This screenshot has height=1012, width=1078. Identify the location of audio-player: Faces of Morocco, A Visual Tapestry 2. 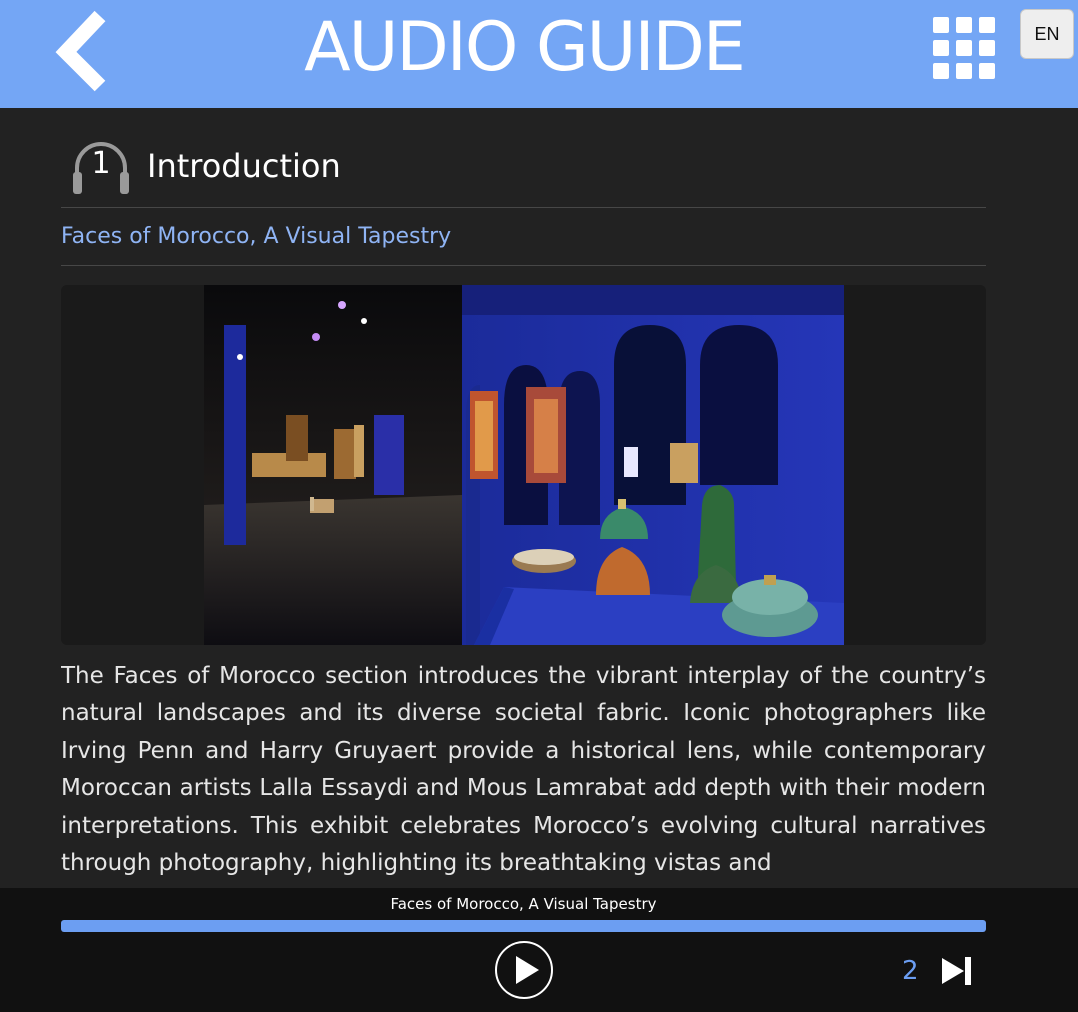
(539, 950).